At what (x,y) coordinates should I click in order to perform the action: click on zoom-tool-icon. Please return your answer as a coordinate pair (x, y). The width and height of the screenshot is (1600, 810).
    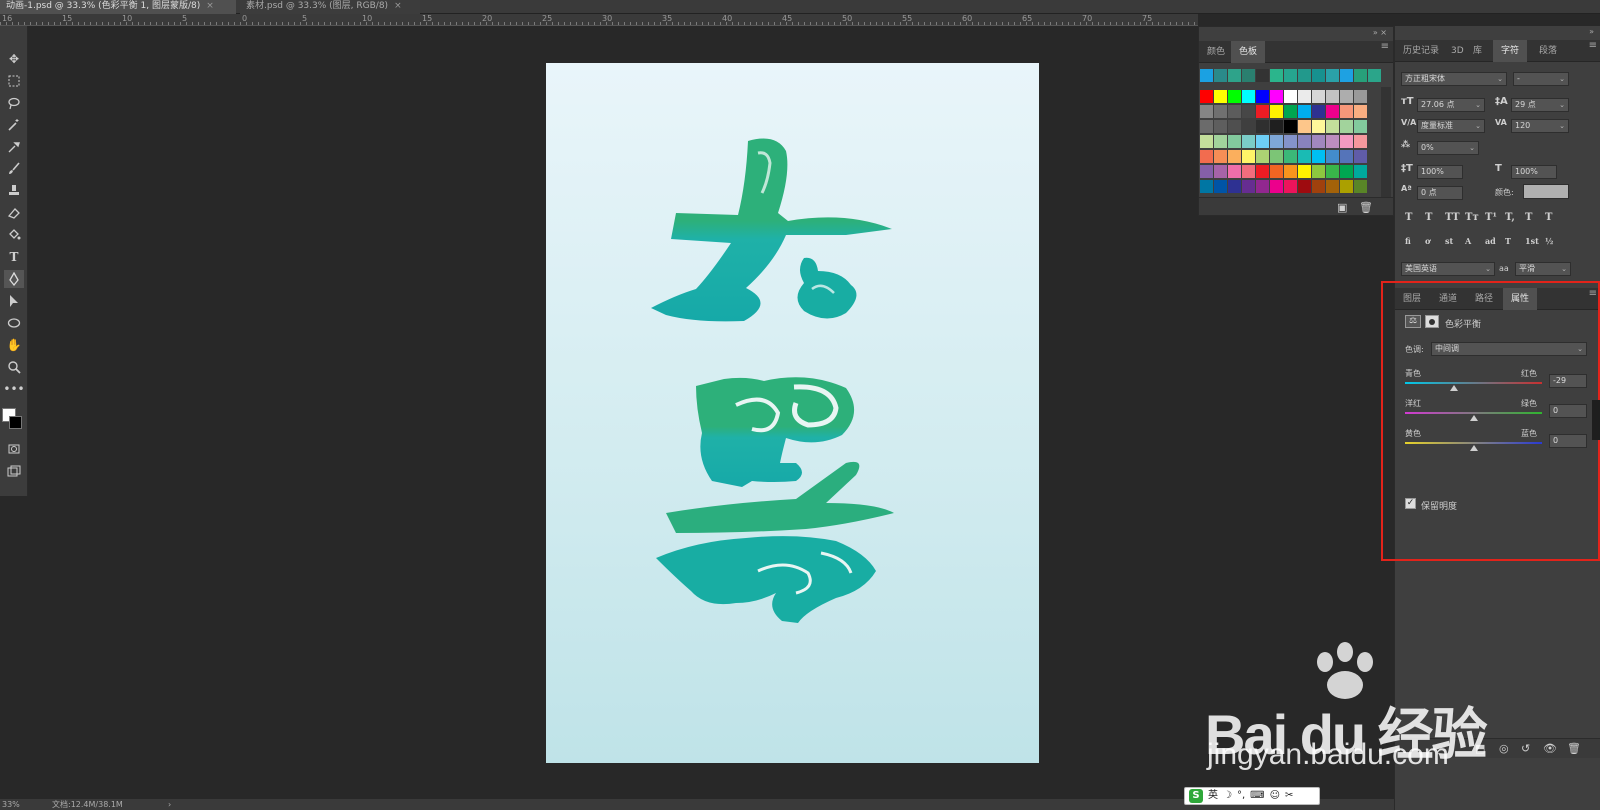
    Looking at the image, I should click on (14, 367).